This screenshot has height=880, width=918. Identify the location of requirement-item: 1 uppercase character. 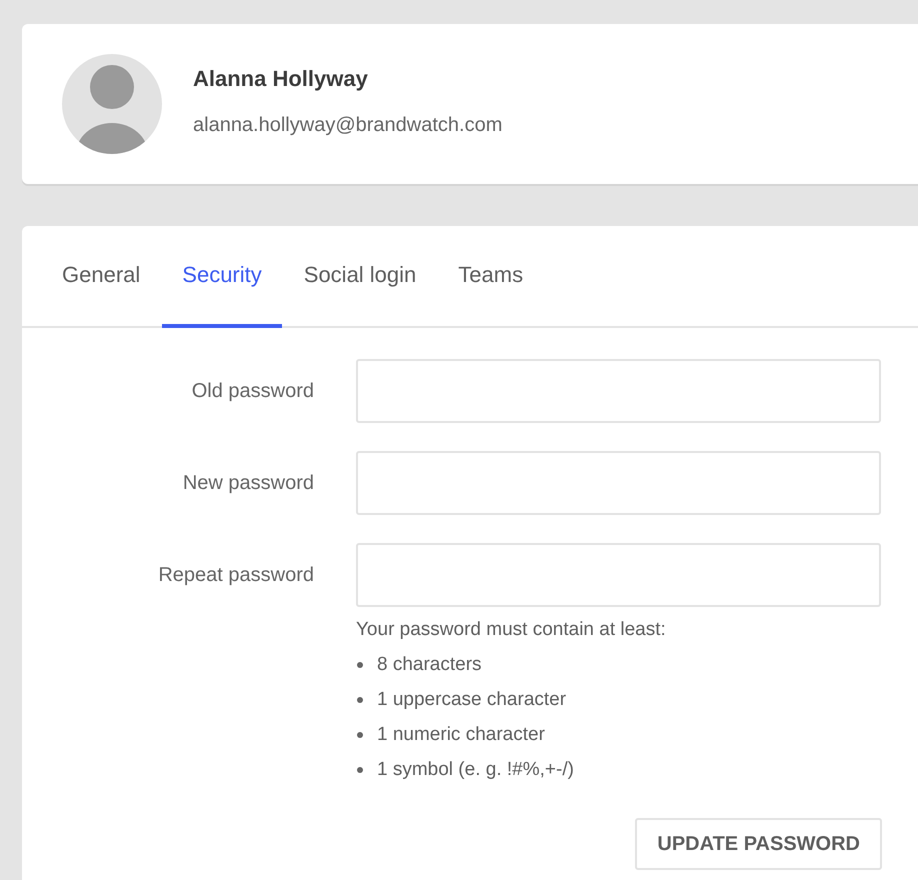
(471, 700).